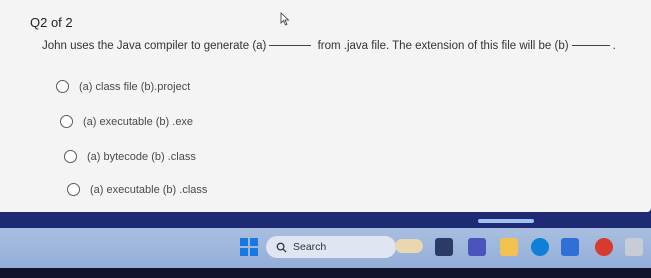  I want to click on widgets-icon, so click(409, 246).